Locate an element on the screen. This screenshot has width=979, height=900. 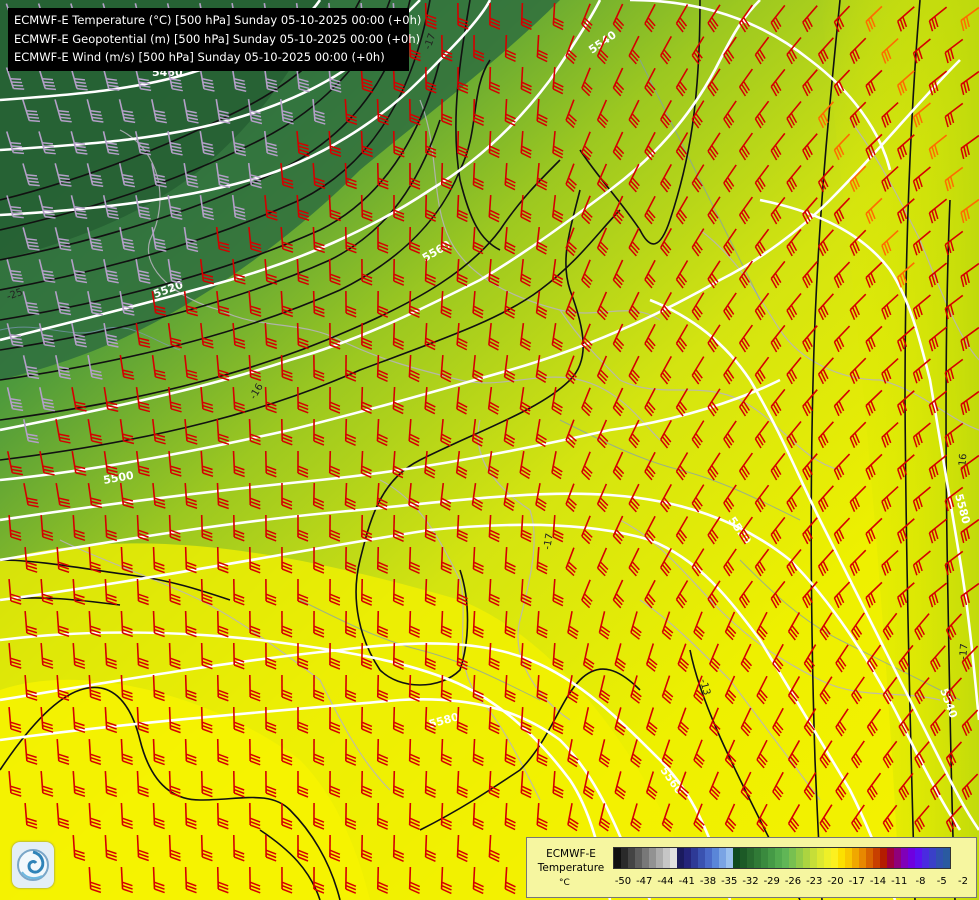
isotherm-label: -17 is located at coordinates (964, 651).